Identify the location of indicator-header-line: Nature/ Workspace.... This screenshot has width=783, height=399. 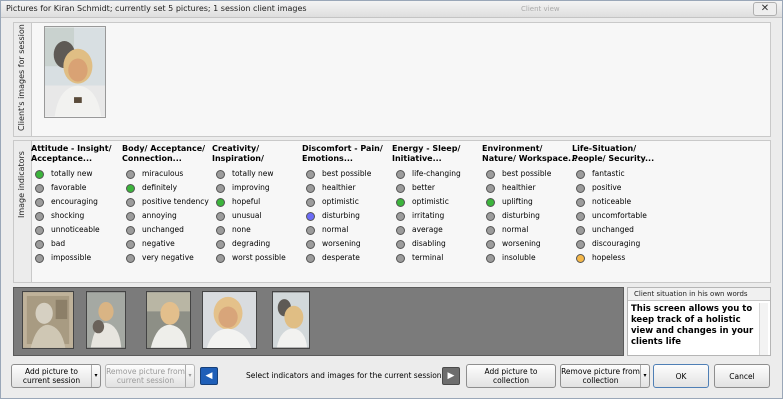
(529, 158).